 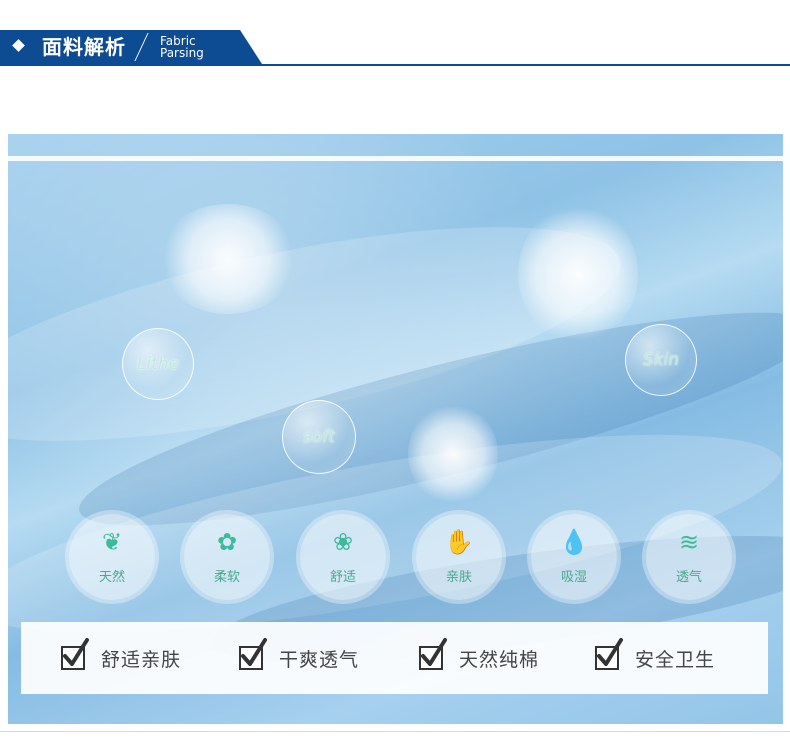 I want to click on badge-label: 舒适, so click(x=342, y=577).